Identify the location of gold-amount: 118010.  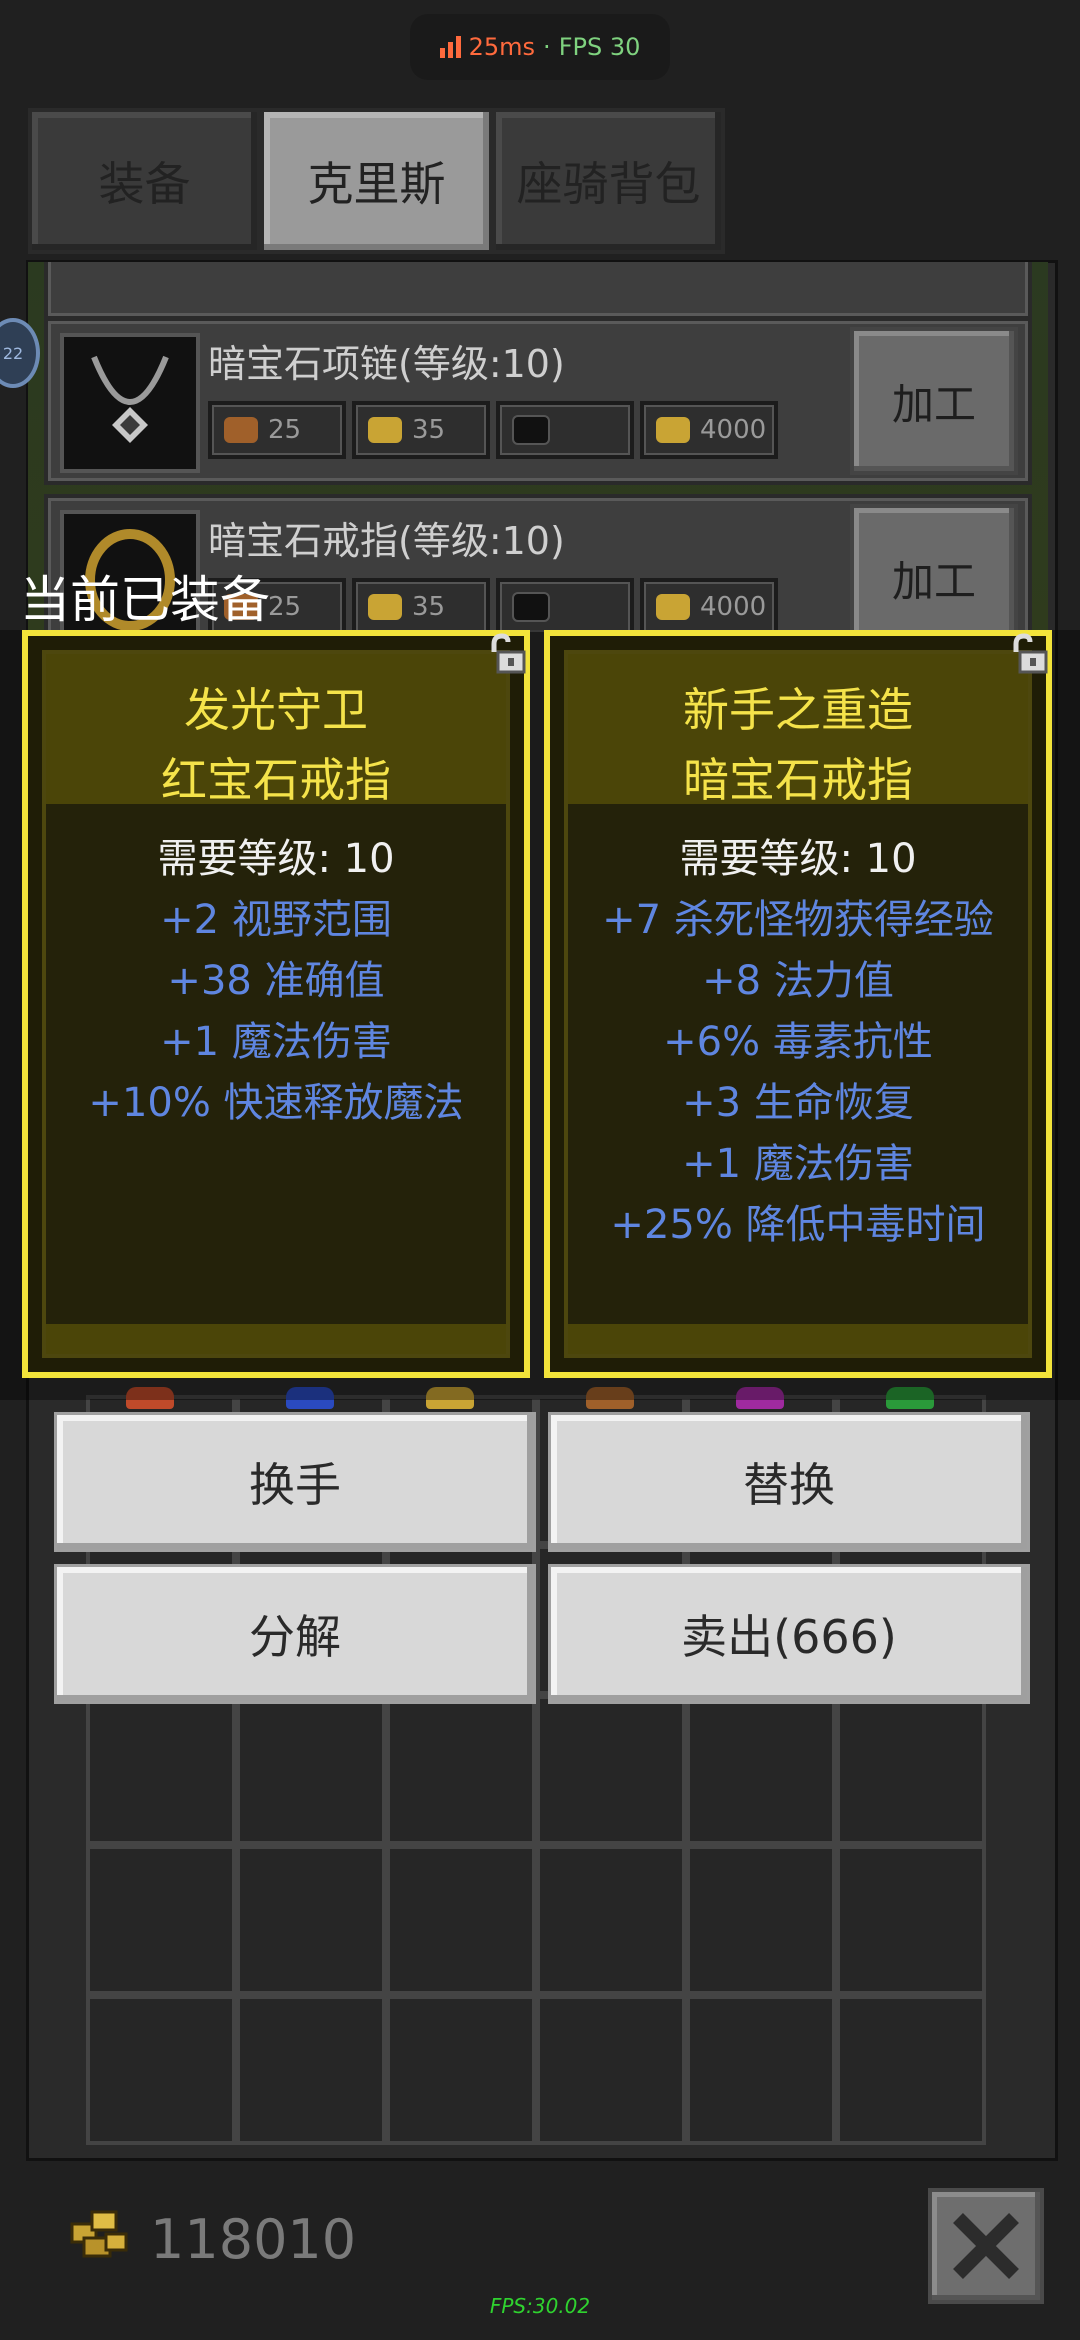
(253, 2239).